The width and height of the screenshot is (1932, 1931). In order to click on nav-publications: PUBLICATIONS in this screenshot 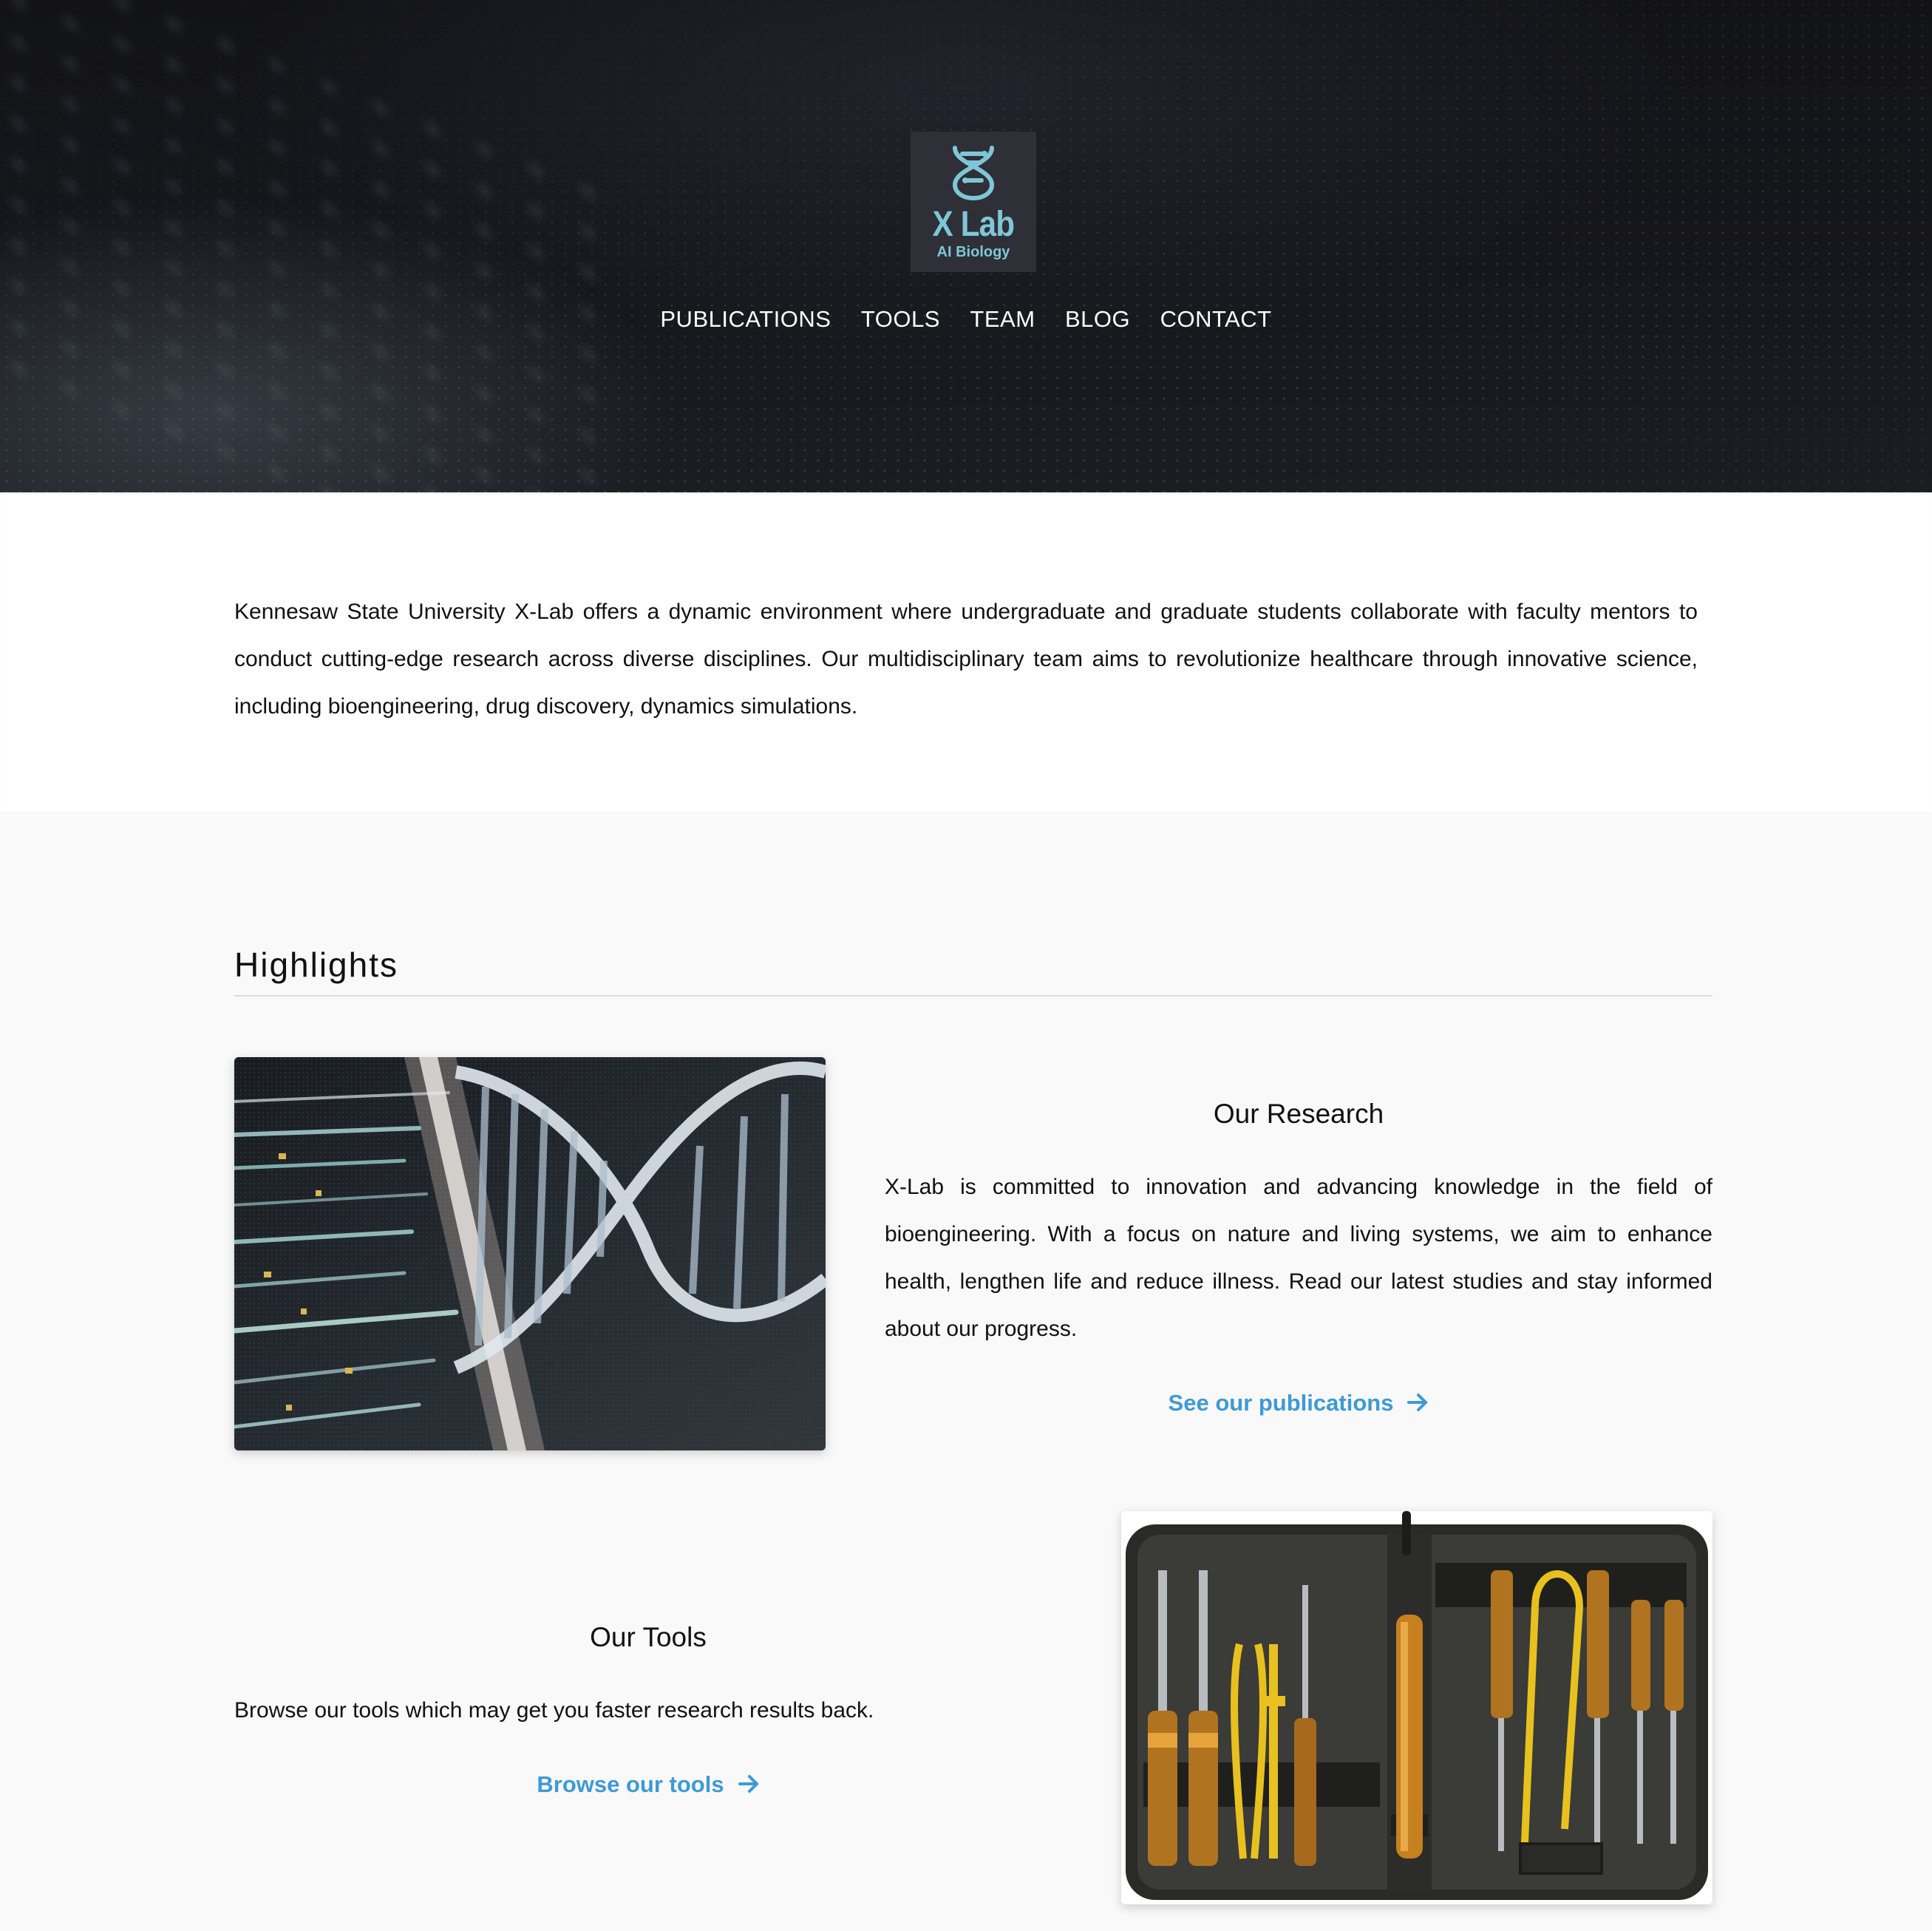, I will do `click(745, 319)`.